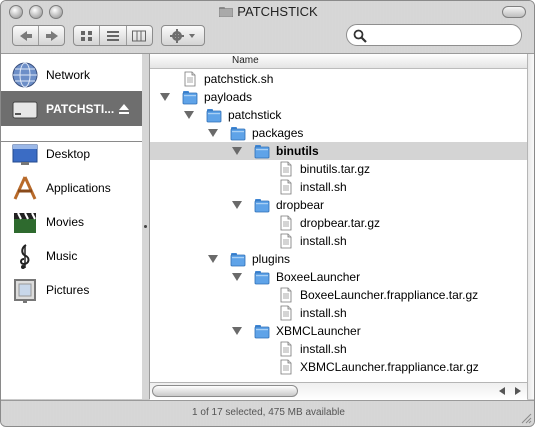  I want to click on sidebar-item-applications: Applications, so click(71, 188).